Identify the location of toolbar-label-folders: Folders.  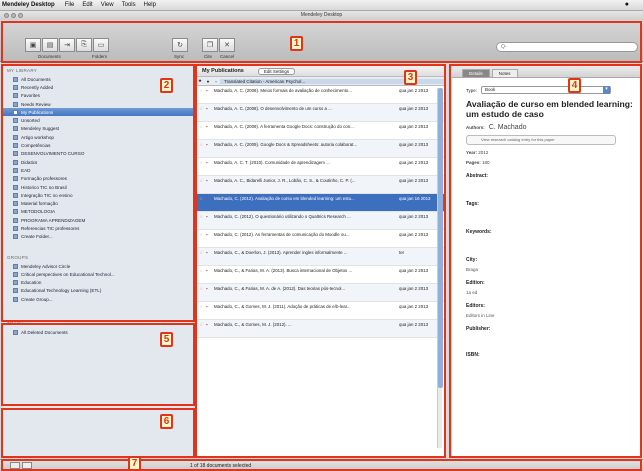
(100, 56).